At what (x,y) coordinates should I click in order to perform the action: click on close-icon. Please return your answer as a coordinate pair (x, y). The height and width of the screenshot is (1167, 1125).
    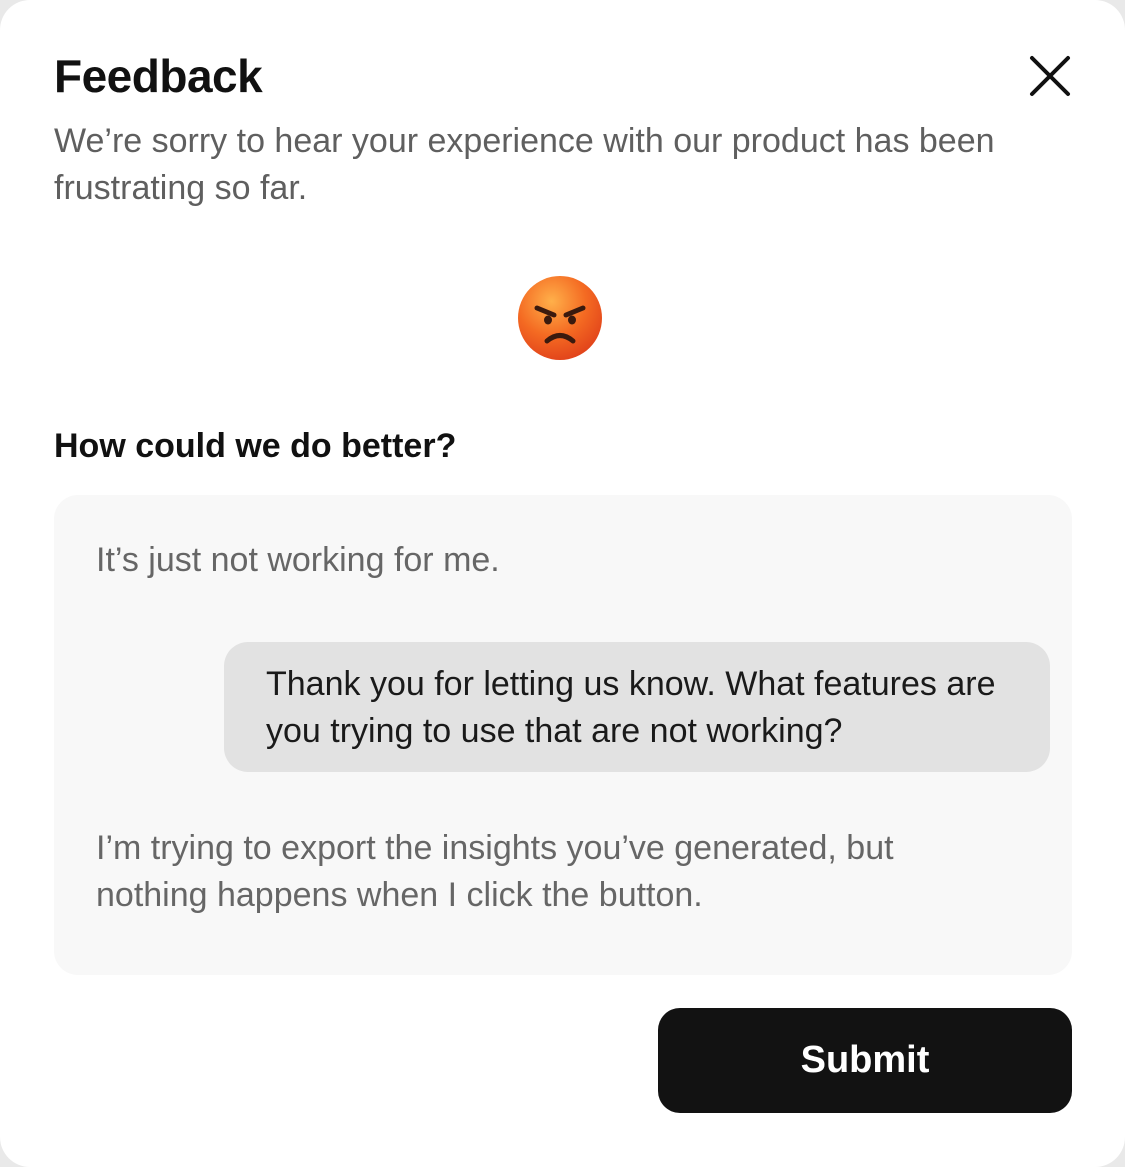
    Looking at the image, I should click on (1050, 76).